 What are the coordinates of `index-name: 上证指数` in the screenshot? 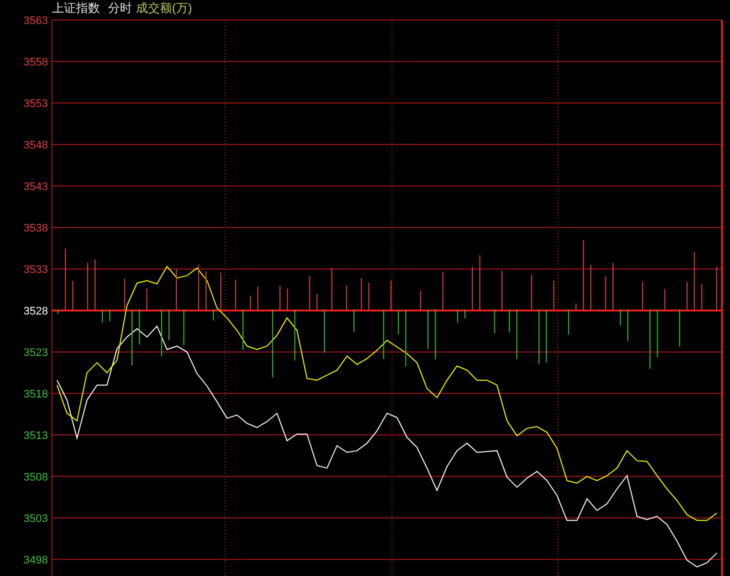 It's located at (76, 8).